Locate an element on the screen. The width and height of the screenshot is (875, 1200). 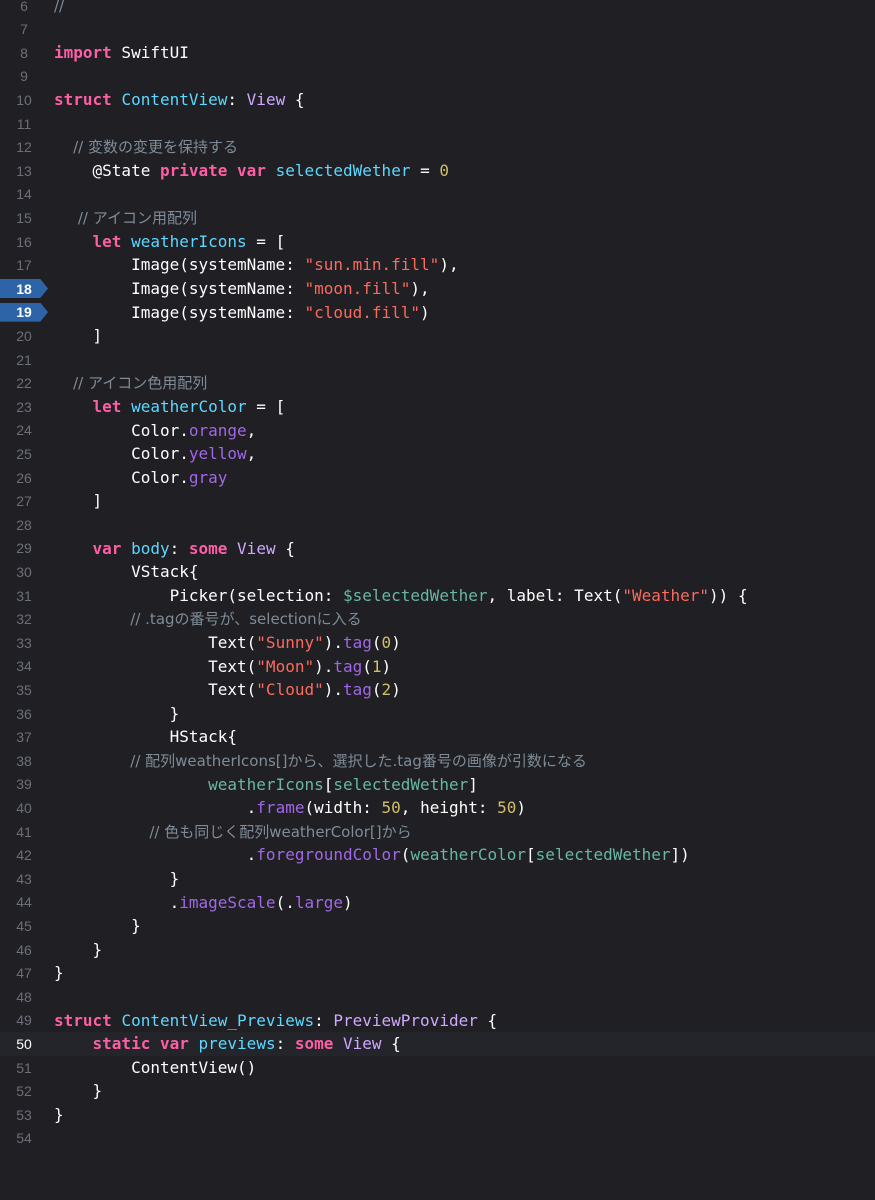
code-line: 48 is located at coordinates (437, 997).